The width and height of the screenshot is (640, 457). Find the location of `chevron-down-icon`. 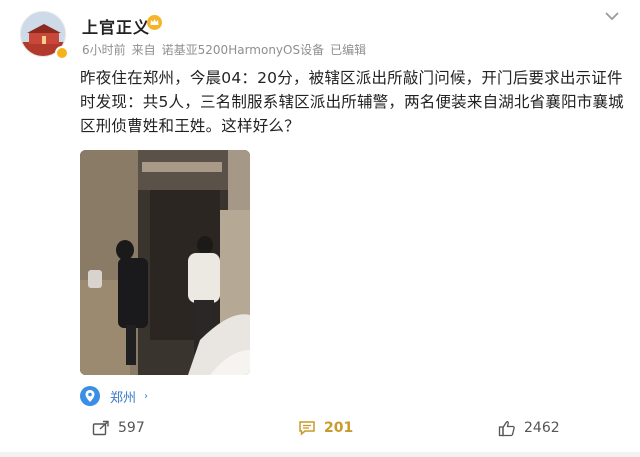

chevron-down-icon is located at coordinates (612, 16).